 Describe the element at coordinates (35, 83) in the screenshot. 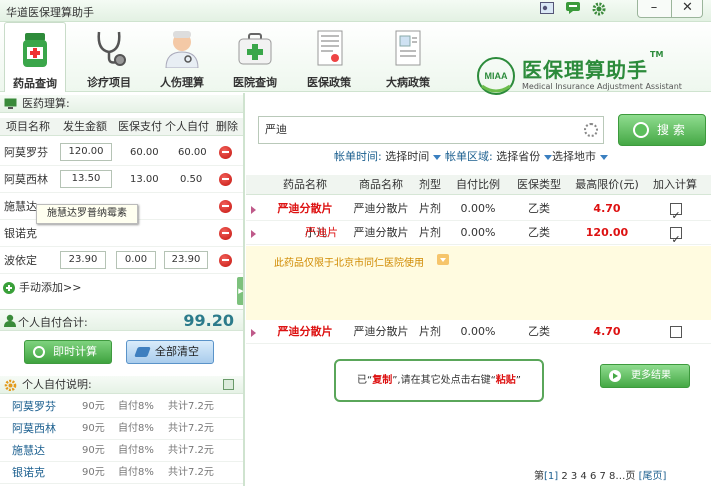

I see `tab-label: 药品查询` at that location.